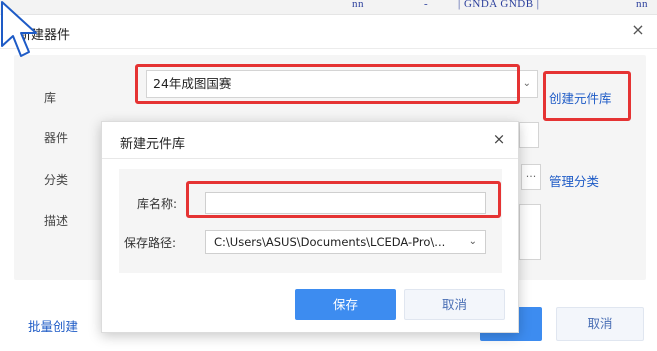  What do you see at coordinates (426, 5) in the screenshot?
I see `toolbar-ghost-text: -` at bounding box center [426, 5].